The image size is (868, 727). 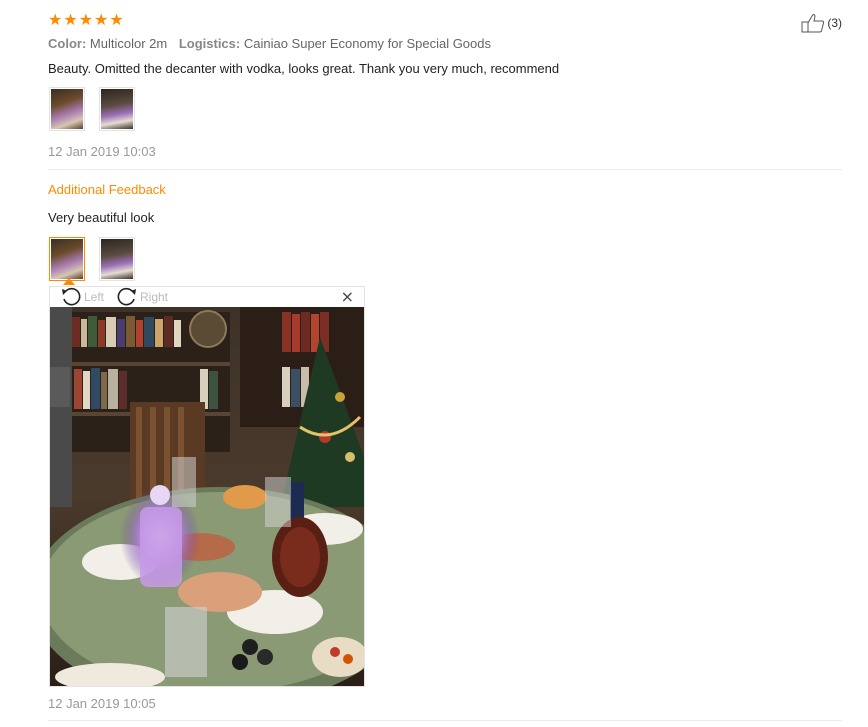 I want to click on rotate-right-button: Right, so click(x=142, y=297).